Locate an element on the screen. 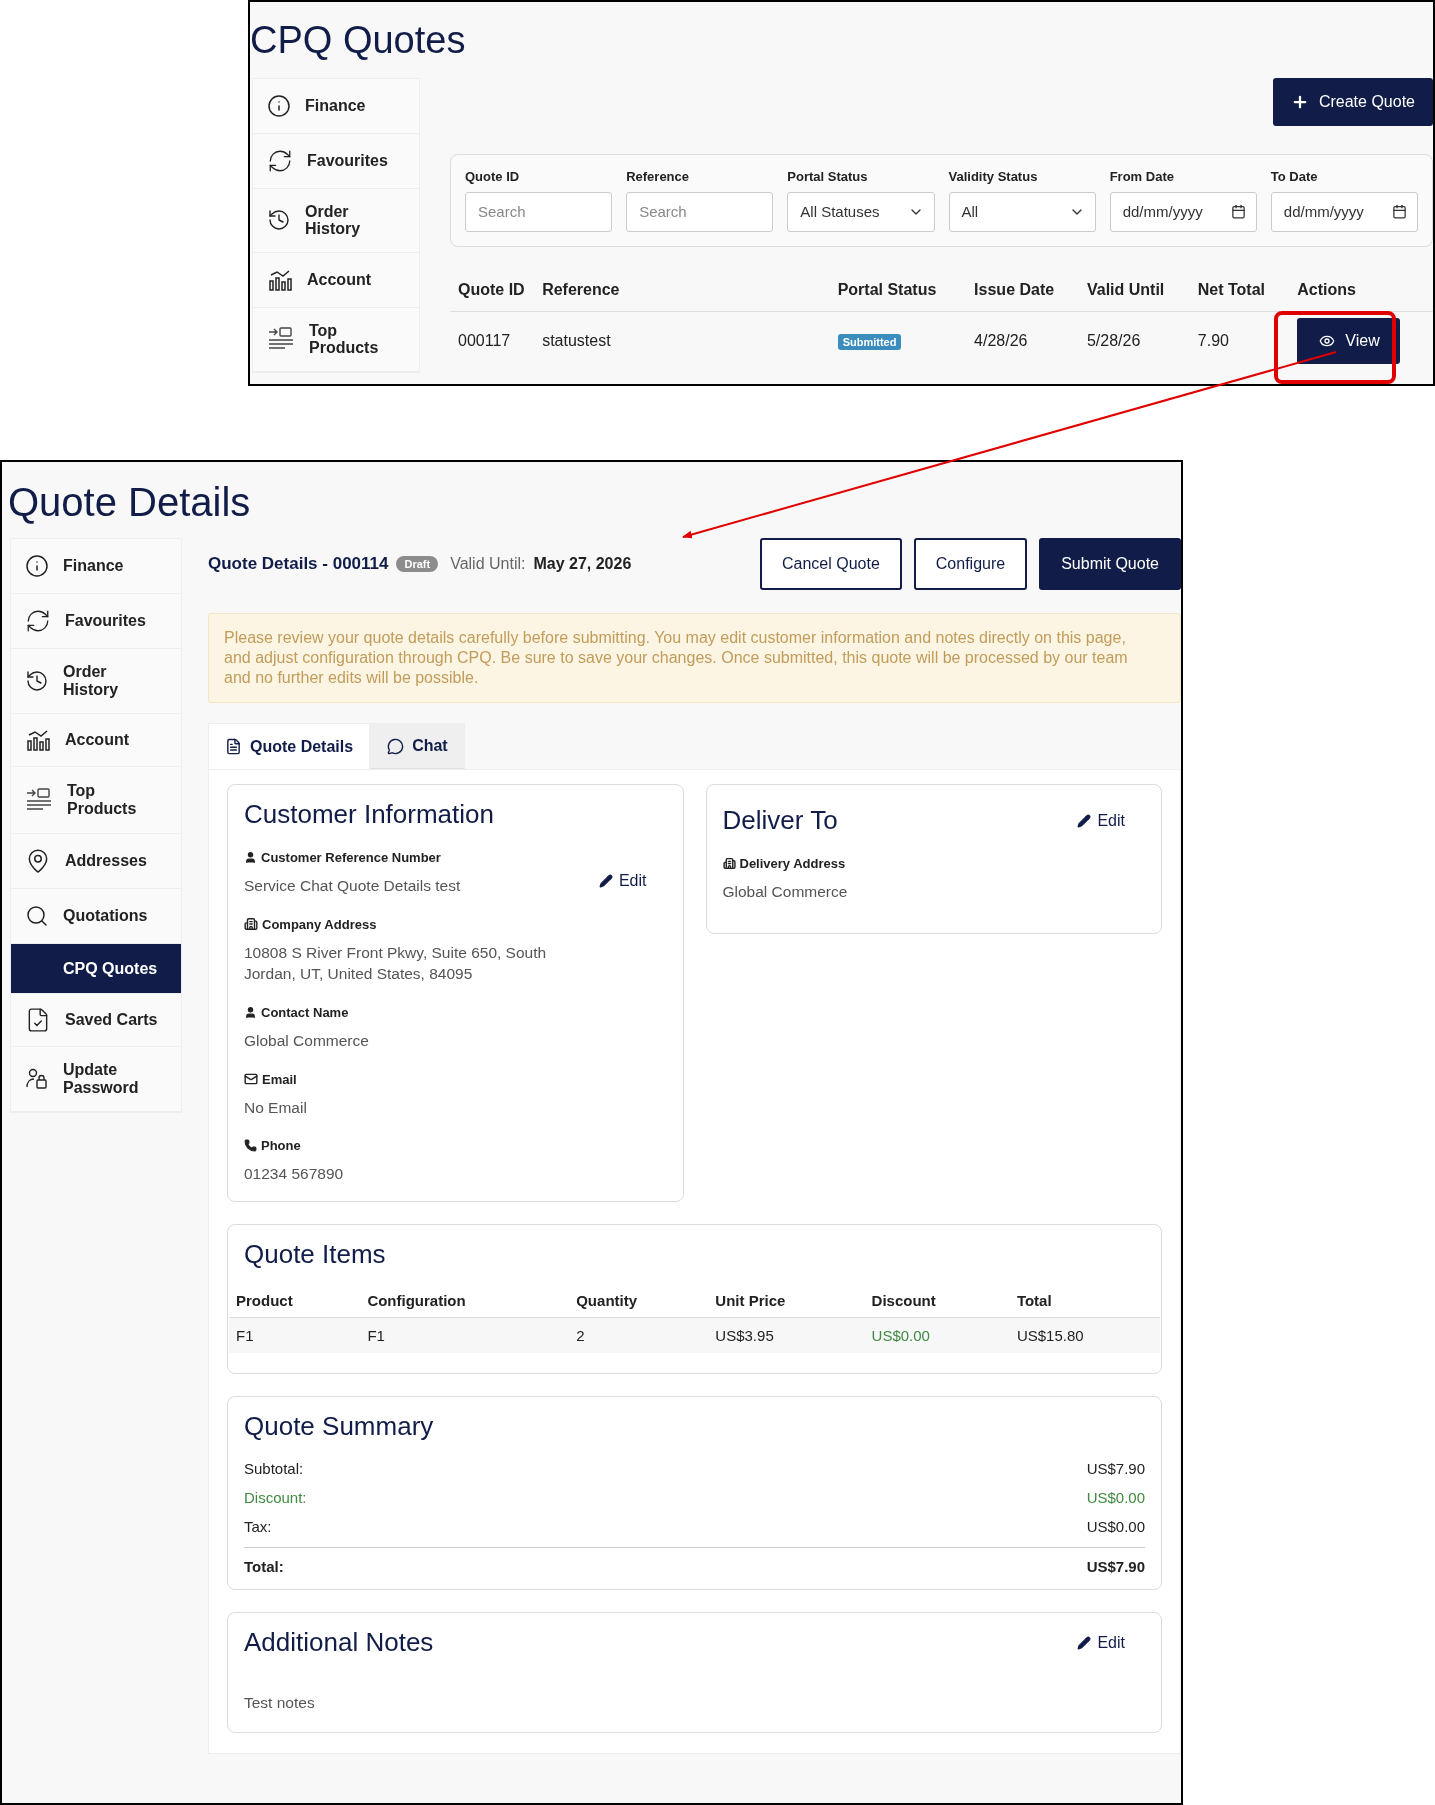 This screenshot has height=1805, width=1435. table-cell: 000117 is located at coordinates (492, 340).